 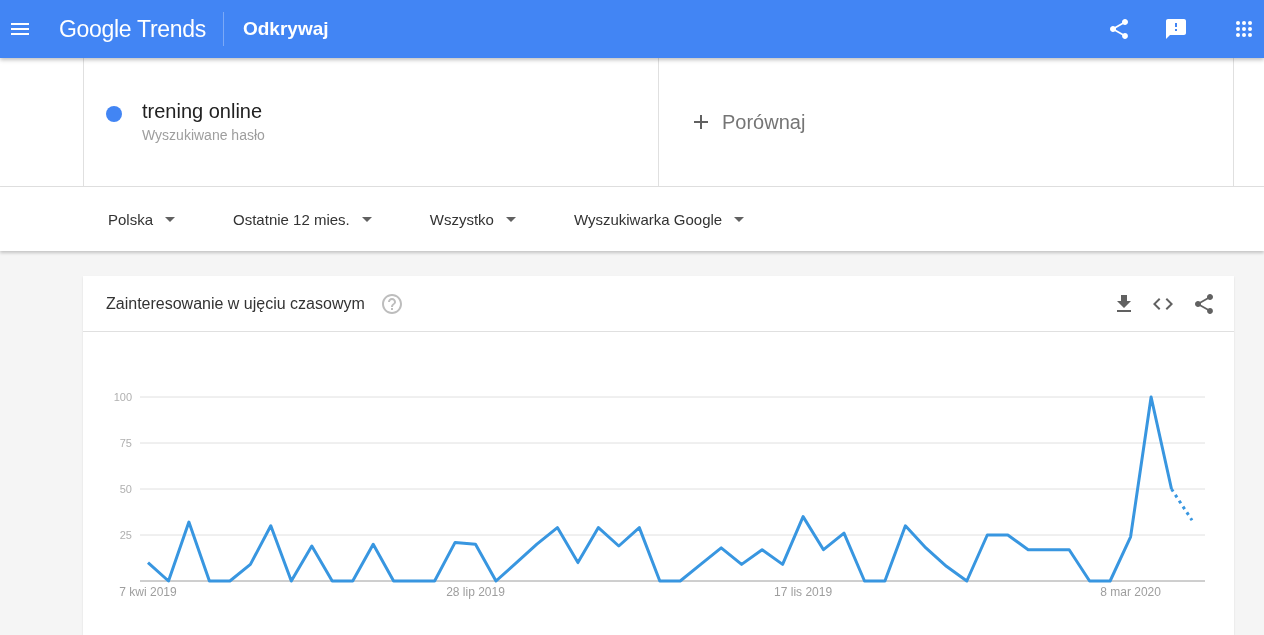 What do you see at coordinates (125, 443) in the screenshot?
I see `y-axis-label: 75` at bounding box center [125, 443].